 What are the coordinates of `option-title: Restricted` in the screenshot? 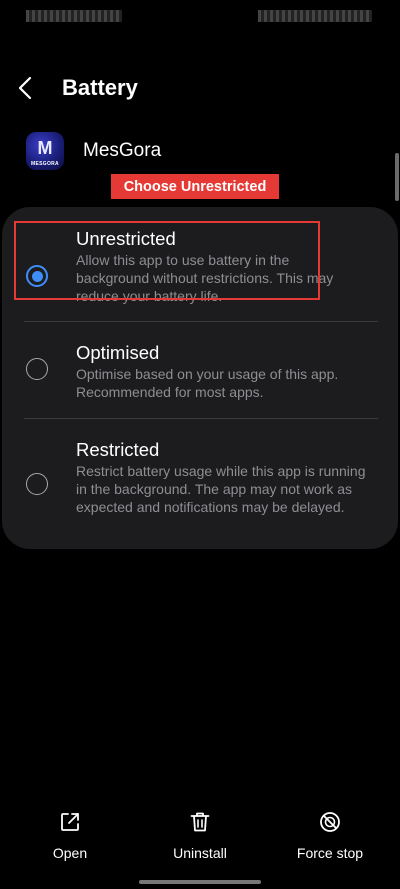 It's located at (118, 449).